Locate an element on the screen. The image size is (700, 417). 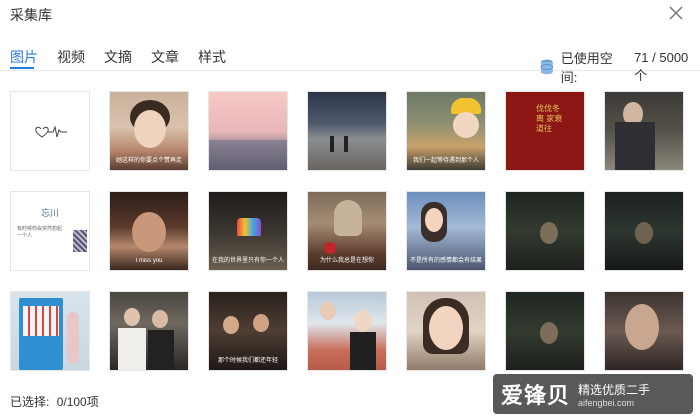
thumbnail: 她这样的你要点个赞再走 is located at coordinates (149, 131).